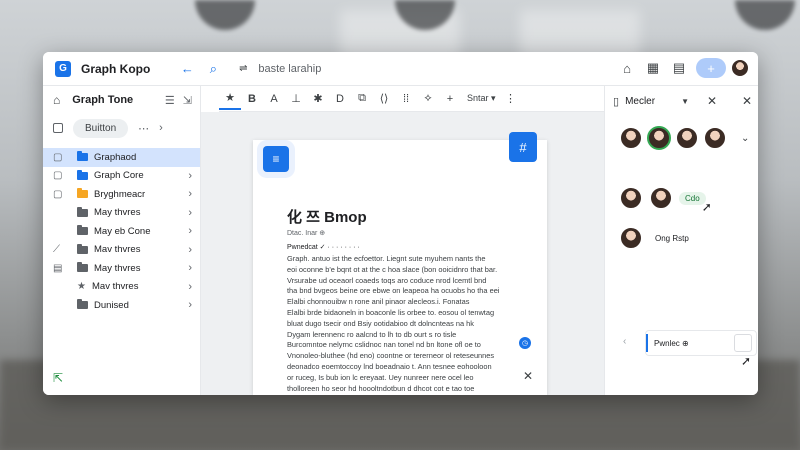  Describe the element at coordinates (187, 100) in the screenshot. I see `collapse-icon: ⇲` at that location.